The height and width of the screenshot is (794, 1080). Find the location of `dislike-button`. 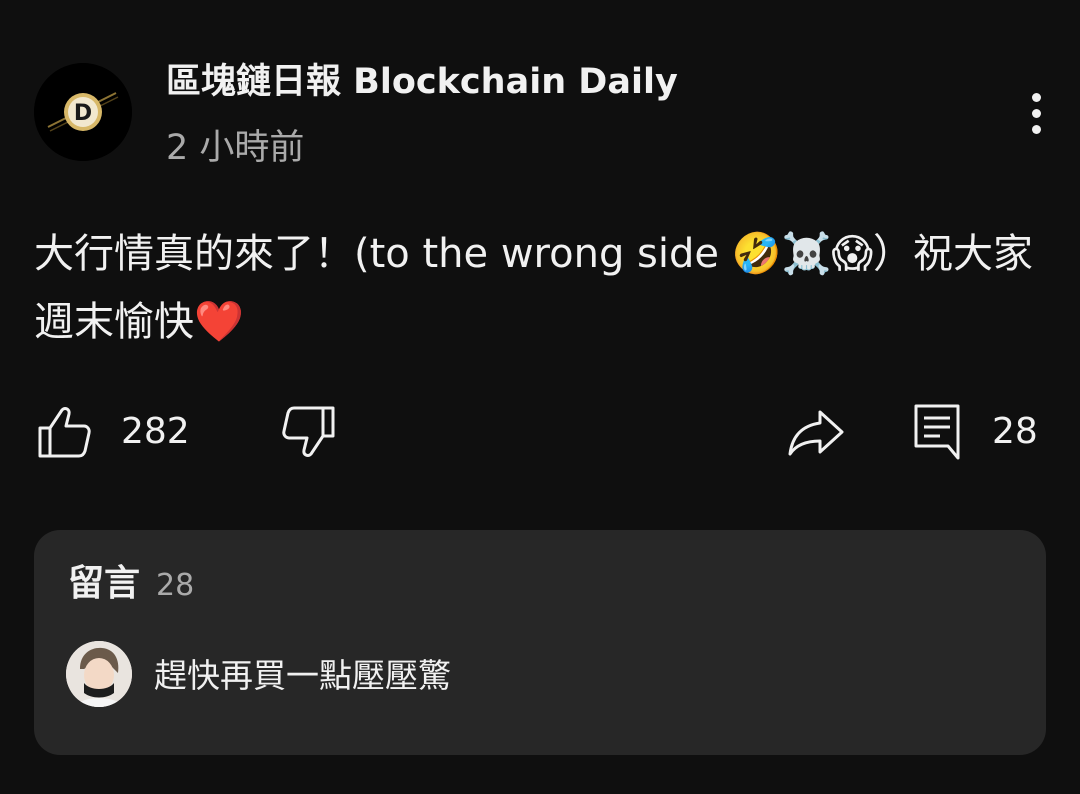

dislike-button is located at coordinates (309, 432).